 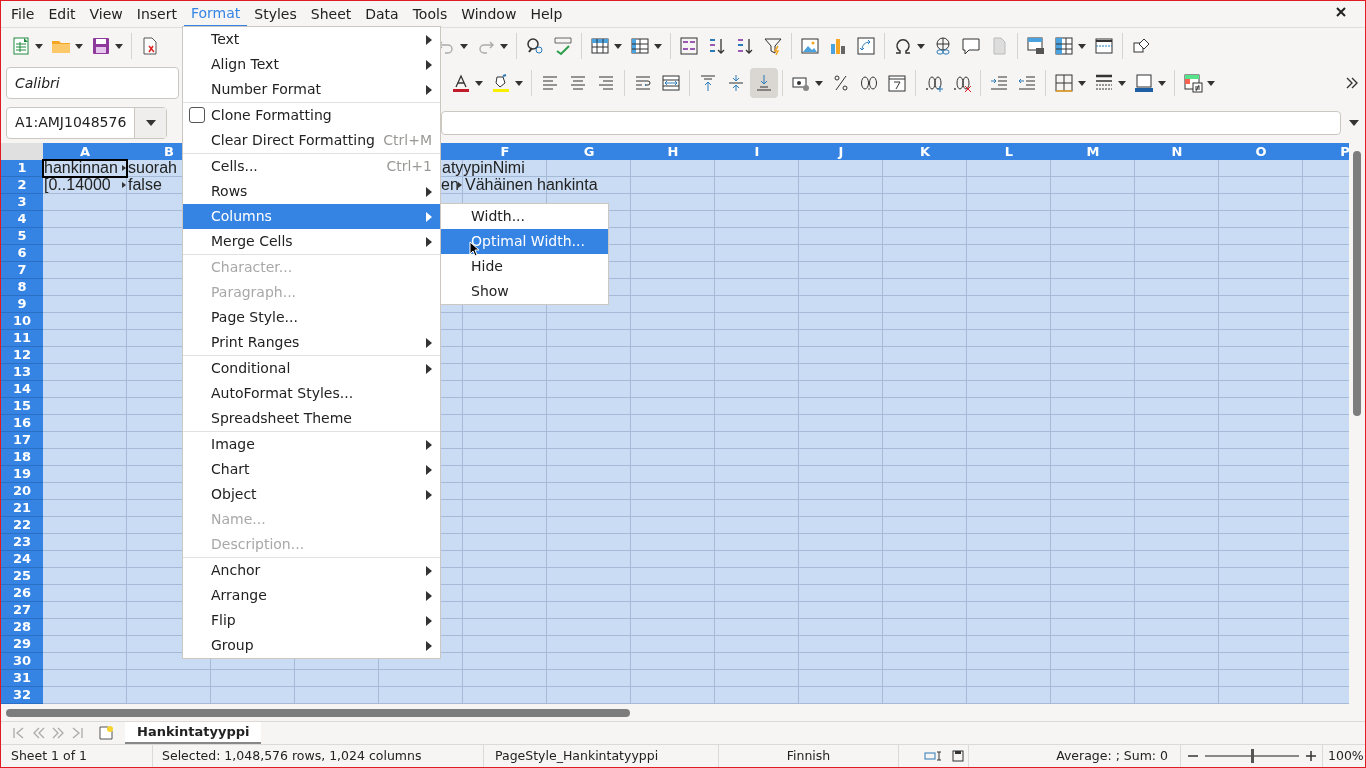 What do you see at coordinates (382, 14) in the screenshot?
I see `menu-item: Data` at bounding box center [382, 14].